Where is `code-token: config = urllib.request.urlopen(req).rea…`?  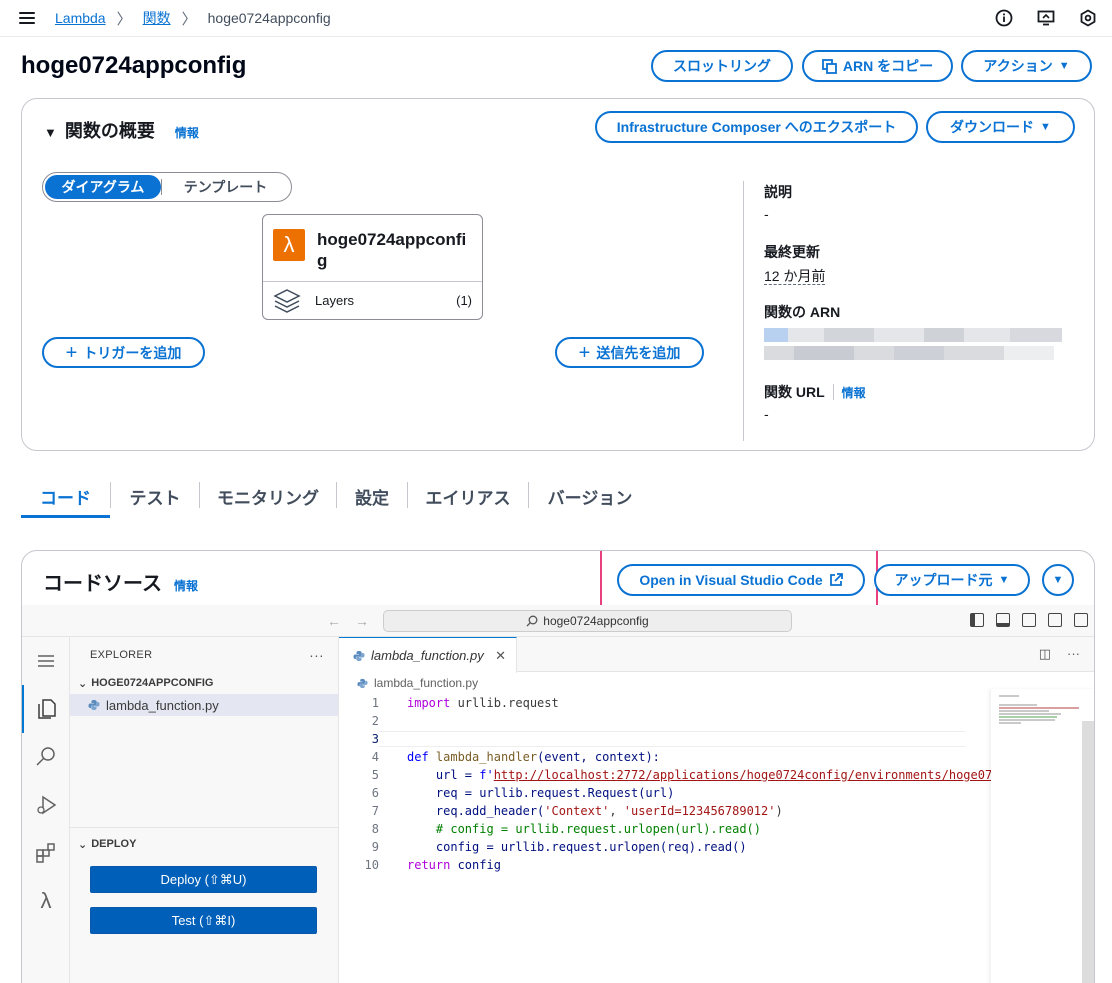
code-token: config = urllib.request.urlopen(req).rea… is located at coordinates (577, 847).